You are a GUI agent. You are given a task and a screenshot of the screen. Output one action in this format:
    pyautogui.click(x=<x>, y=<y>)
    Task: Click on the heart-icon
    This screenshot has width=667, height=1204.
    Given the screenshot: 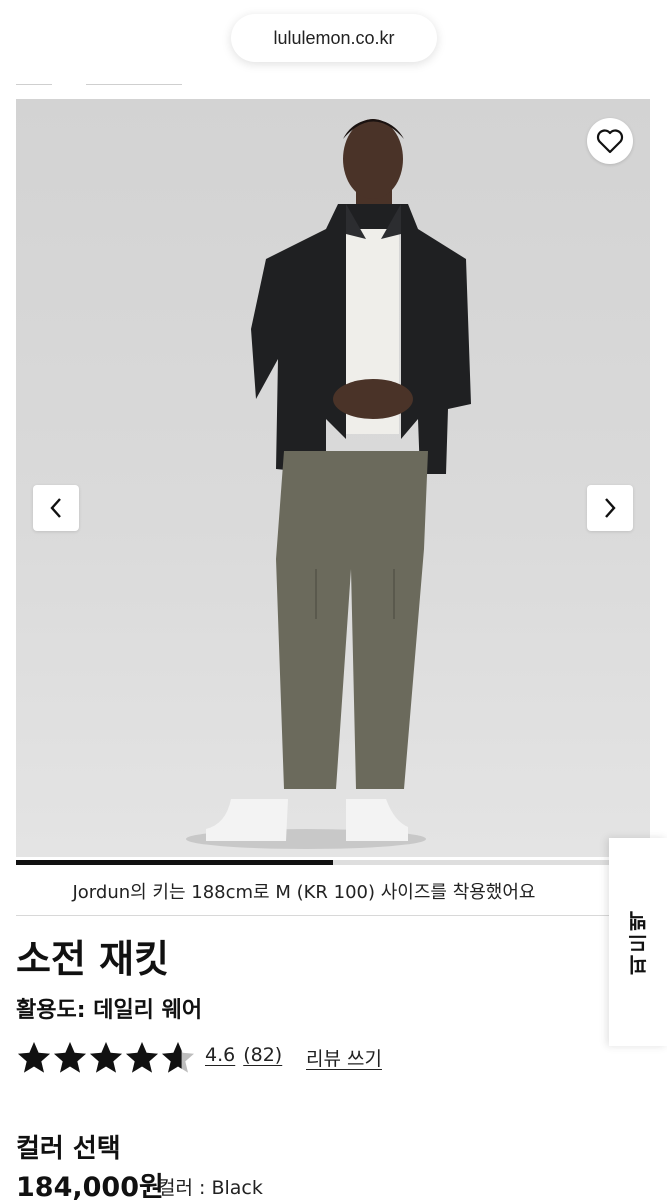 What is the action you would take?
    pyautogui.click(x=610, y=141)
    